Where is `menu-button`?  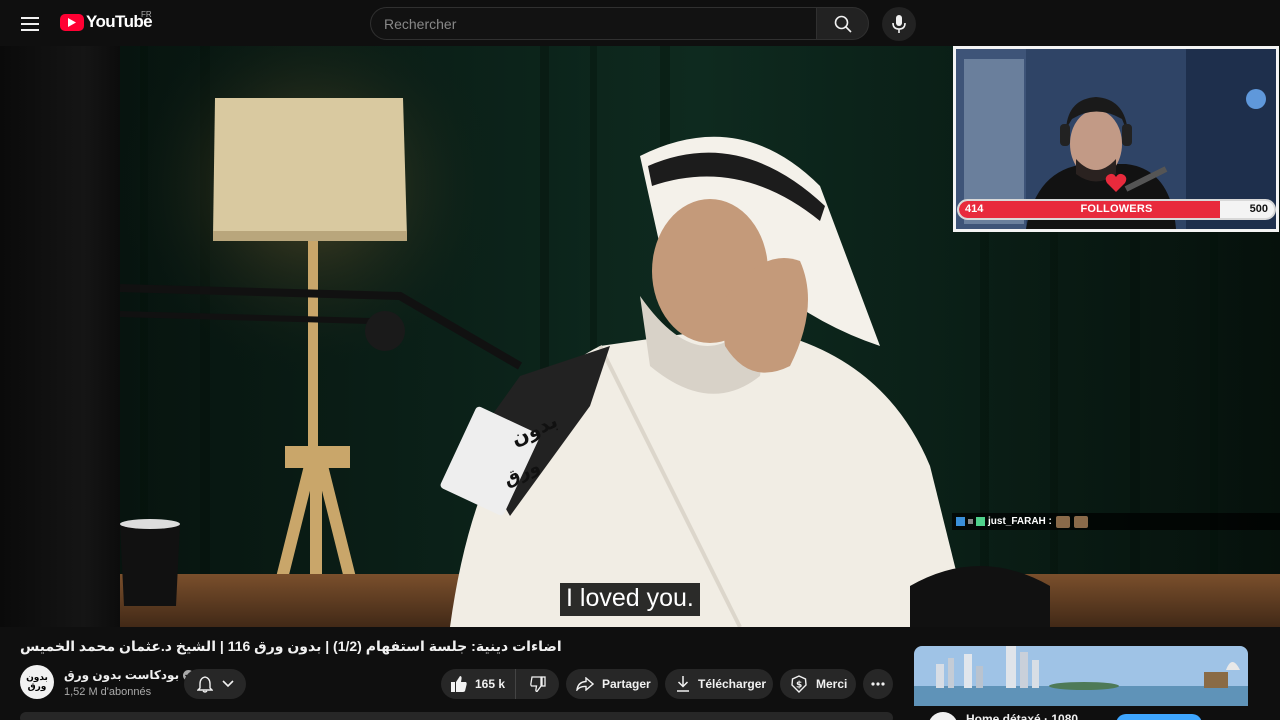 menu-button is located at coordinates (30, 24).